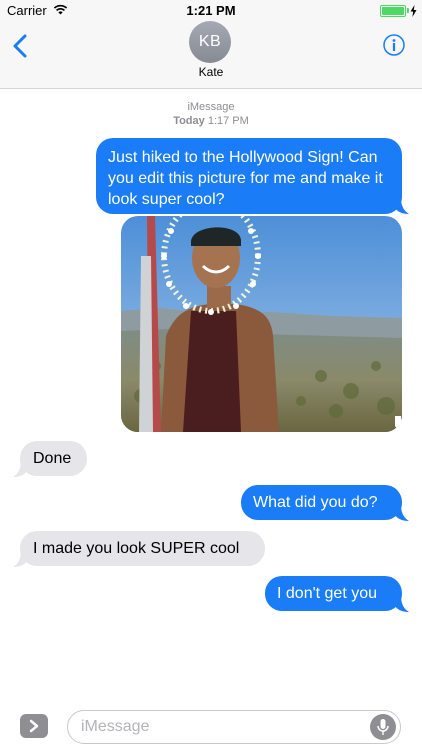 This screenshot has height=750, width=422. What do you see at coordinates (142, 548) in the screenshot?
I see `message-bubble-incoming: I made you look SUPER cool` at bounding box center [142, 548].